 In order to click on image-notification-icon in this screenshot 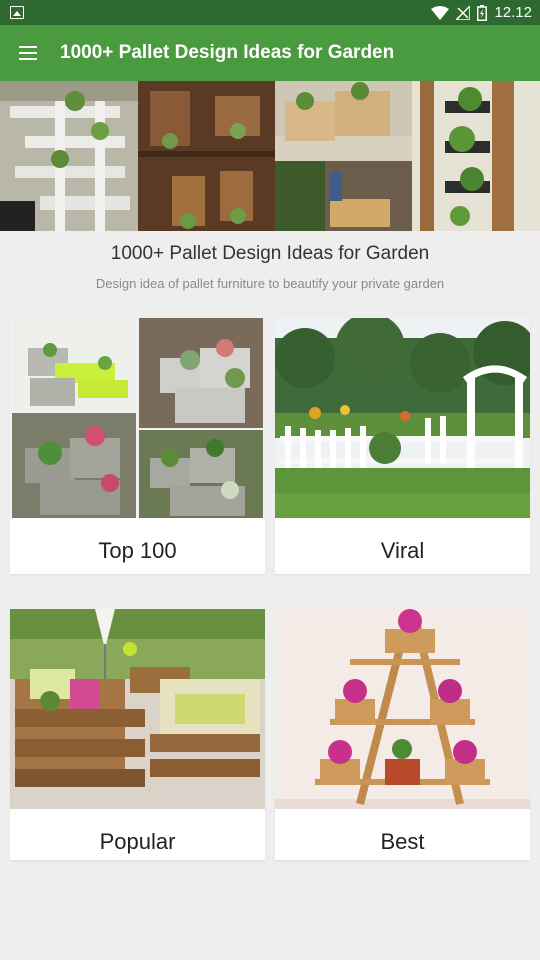, I will do `click(17, 12)`.